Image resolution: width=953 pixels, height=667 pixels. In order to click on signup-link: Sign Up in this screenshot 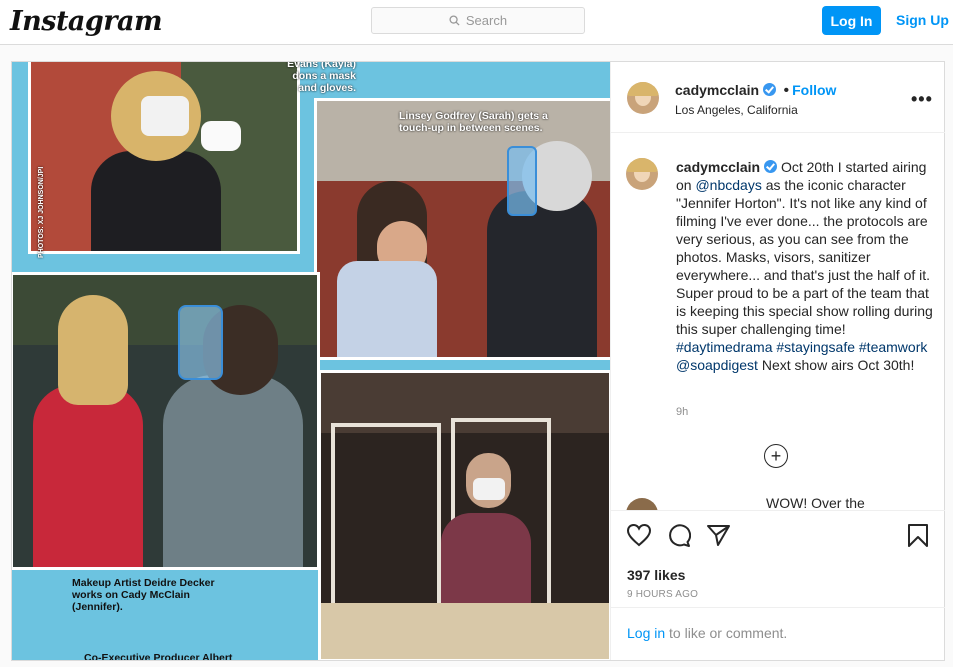, I will do `click(922, 20)`.